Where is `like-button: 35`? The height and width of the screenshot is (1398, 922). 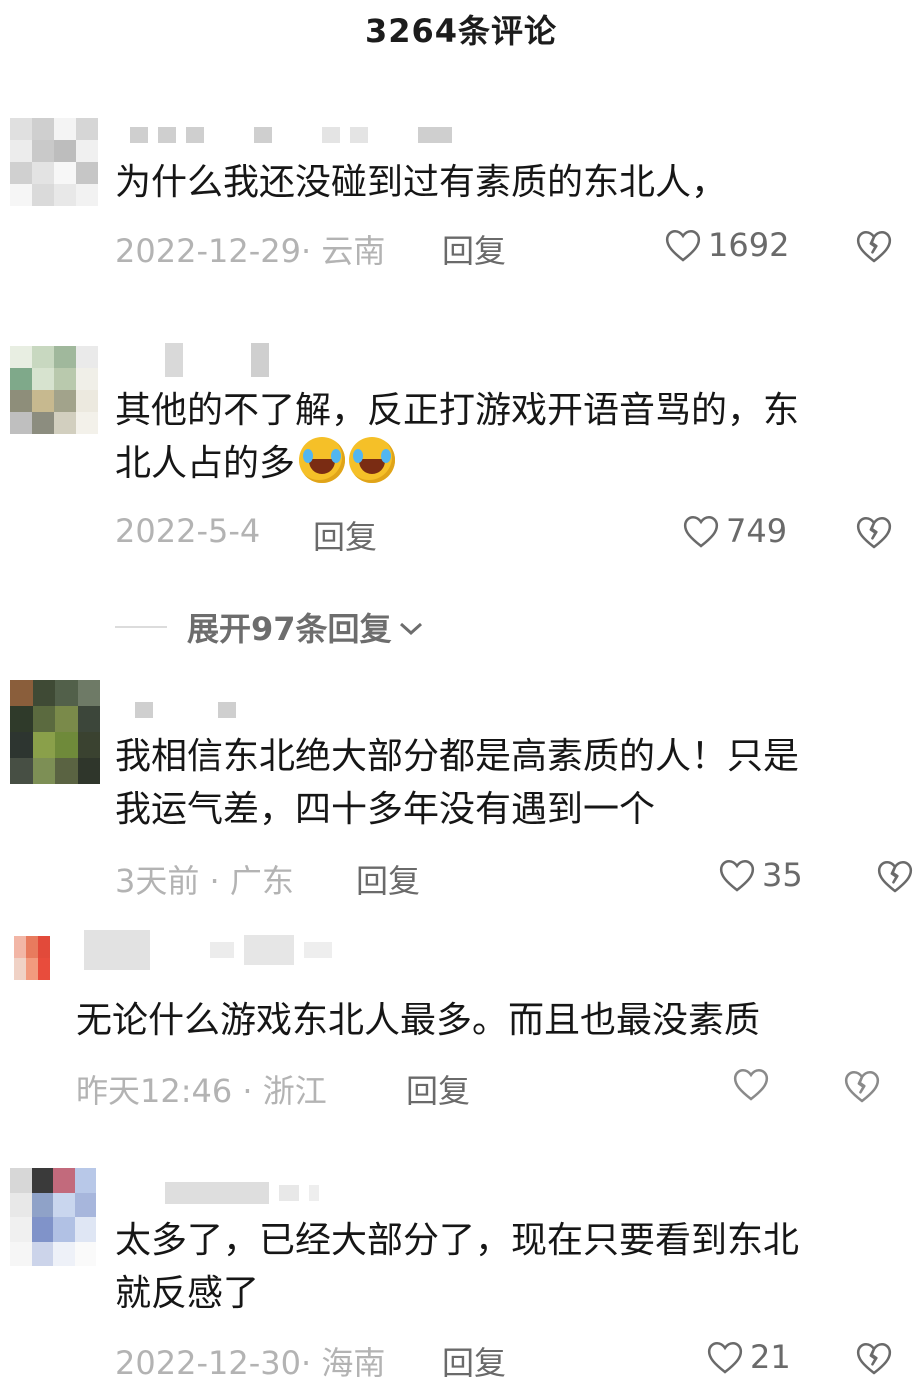 like-button: 35 is located at coordinates (760, 875).